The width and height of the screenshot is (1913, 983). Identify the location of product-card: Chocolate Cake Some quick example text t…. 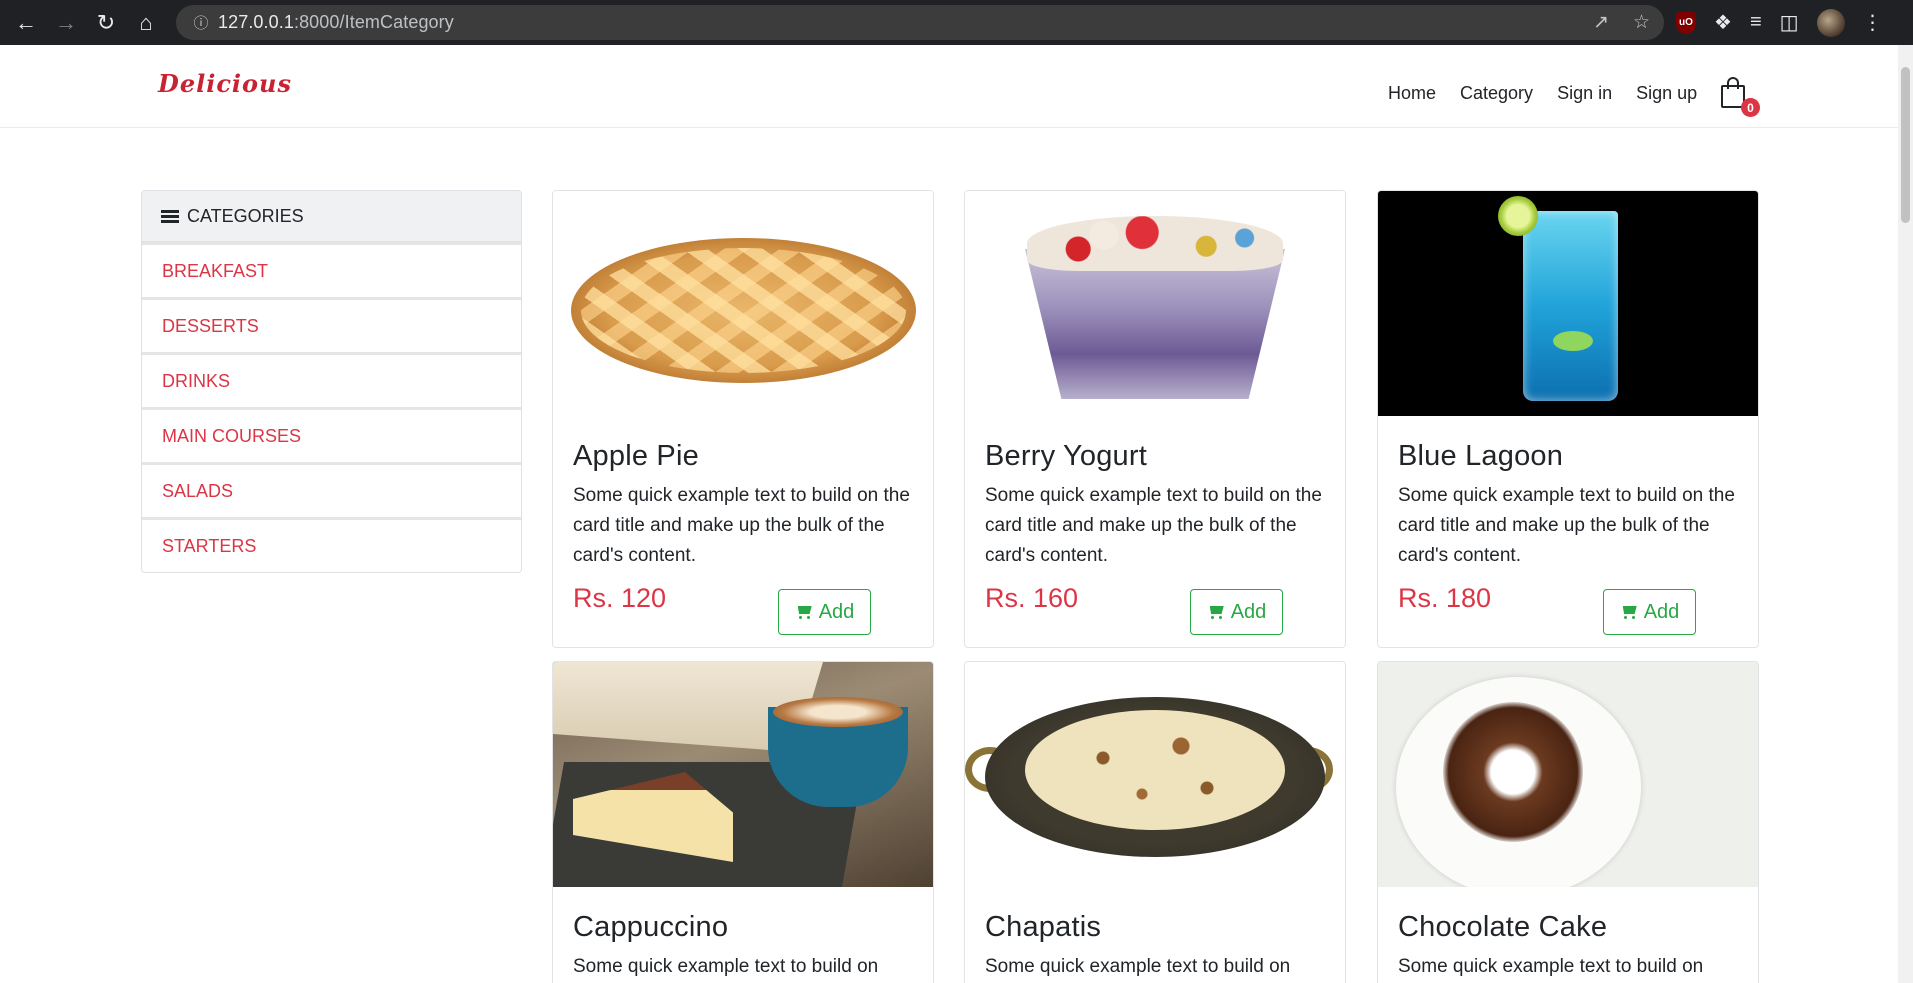
(1568, 822).